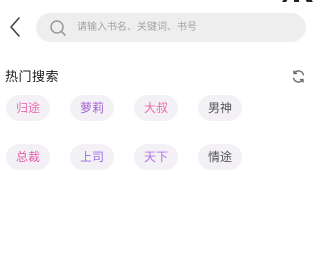 The height and width of the screenshot is (278, 320). What do you see at coordinates (184, 27) in the screenshot?
I see `search-input` at bounding box center [184, 27].